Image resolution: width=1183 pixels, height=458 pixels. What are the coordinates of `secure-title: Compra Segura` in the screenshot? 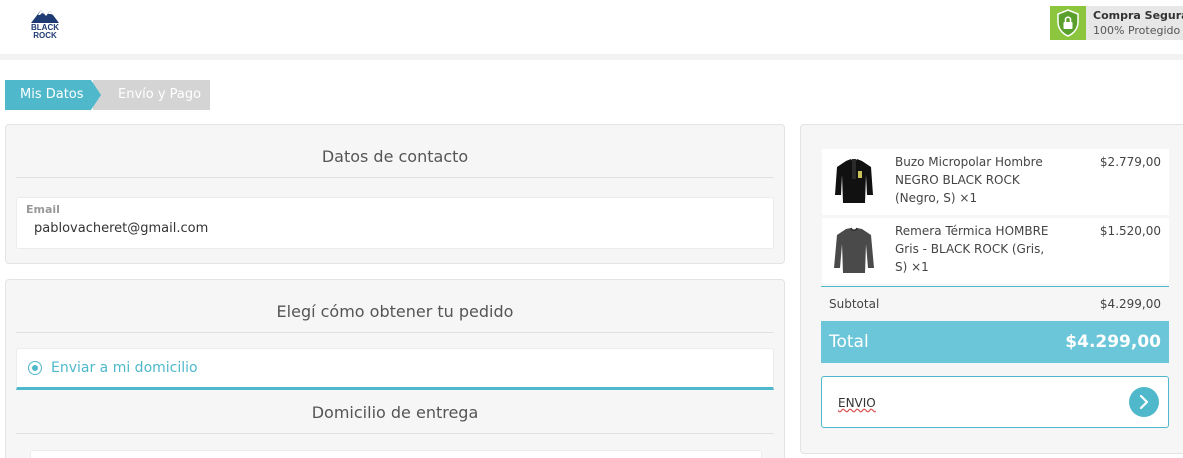 It's located at (1138, 15).